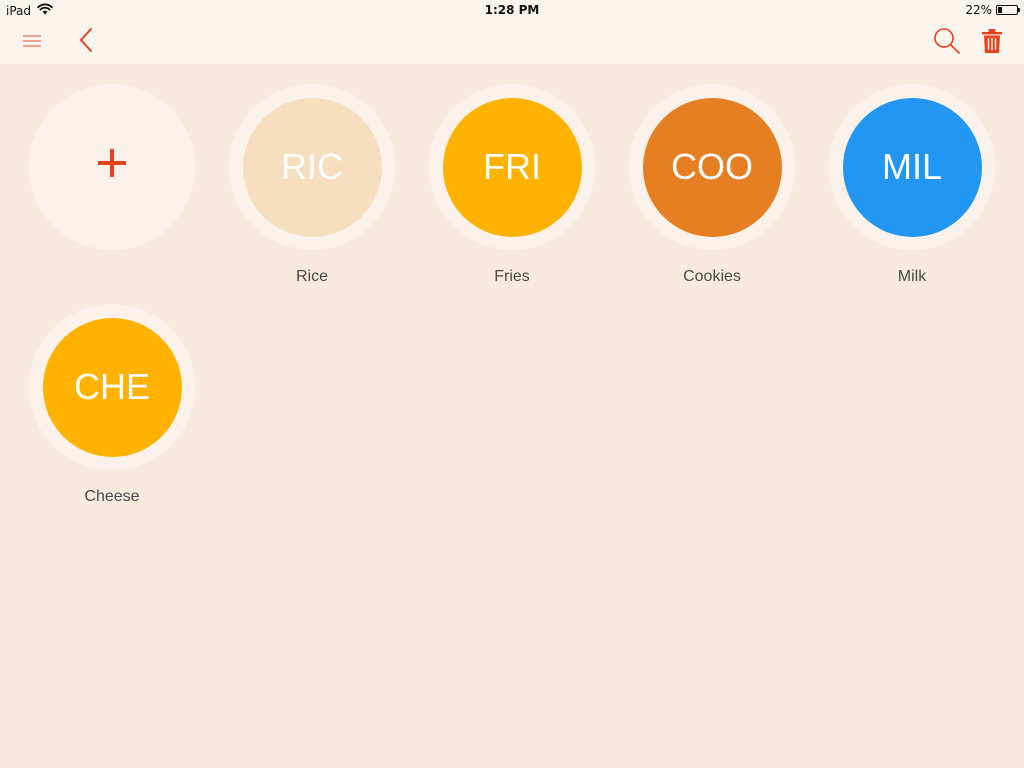 Image resolution: width=1024 pixels, height=768 pixels. Describe the element at coordinates (112, 278) in the screenshot. I see `item-label` at that location.